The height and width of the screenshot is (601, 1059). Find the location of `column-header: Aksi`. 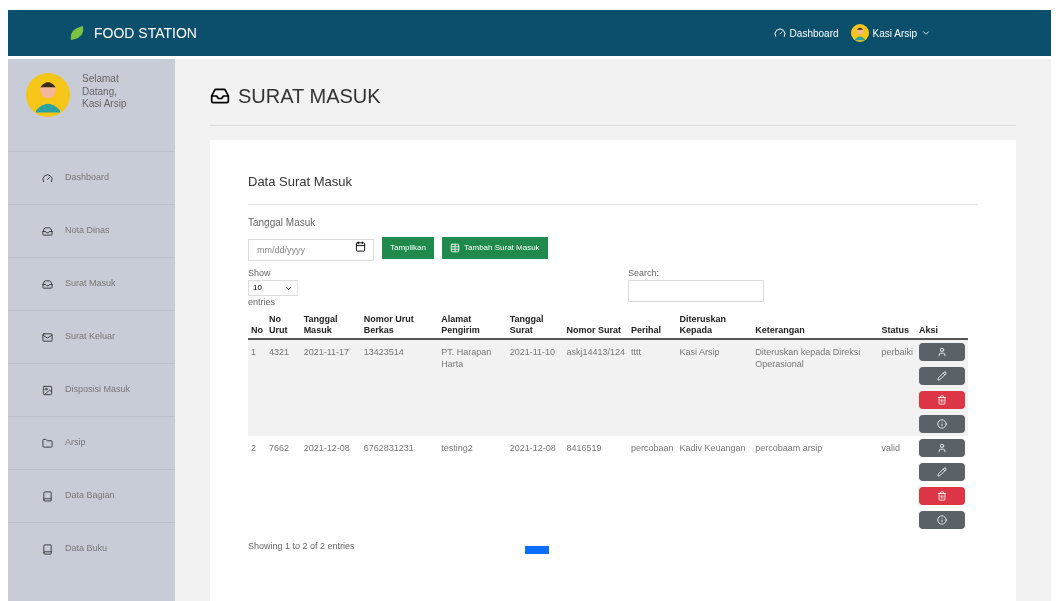

column-header: Aksi is located at coordinates (941, 325).